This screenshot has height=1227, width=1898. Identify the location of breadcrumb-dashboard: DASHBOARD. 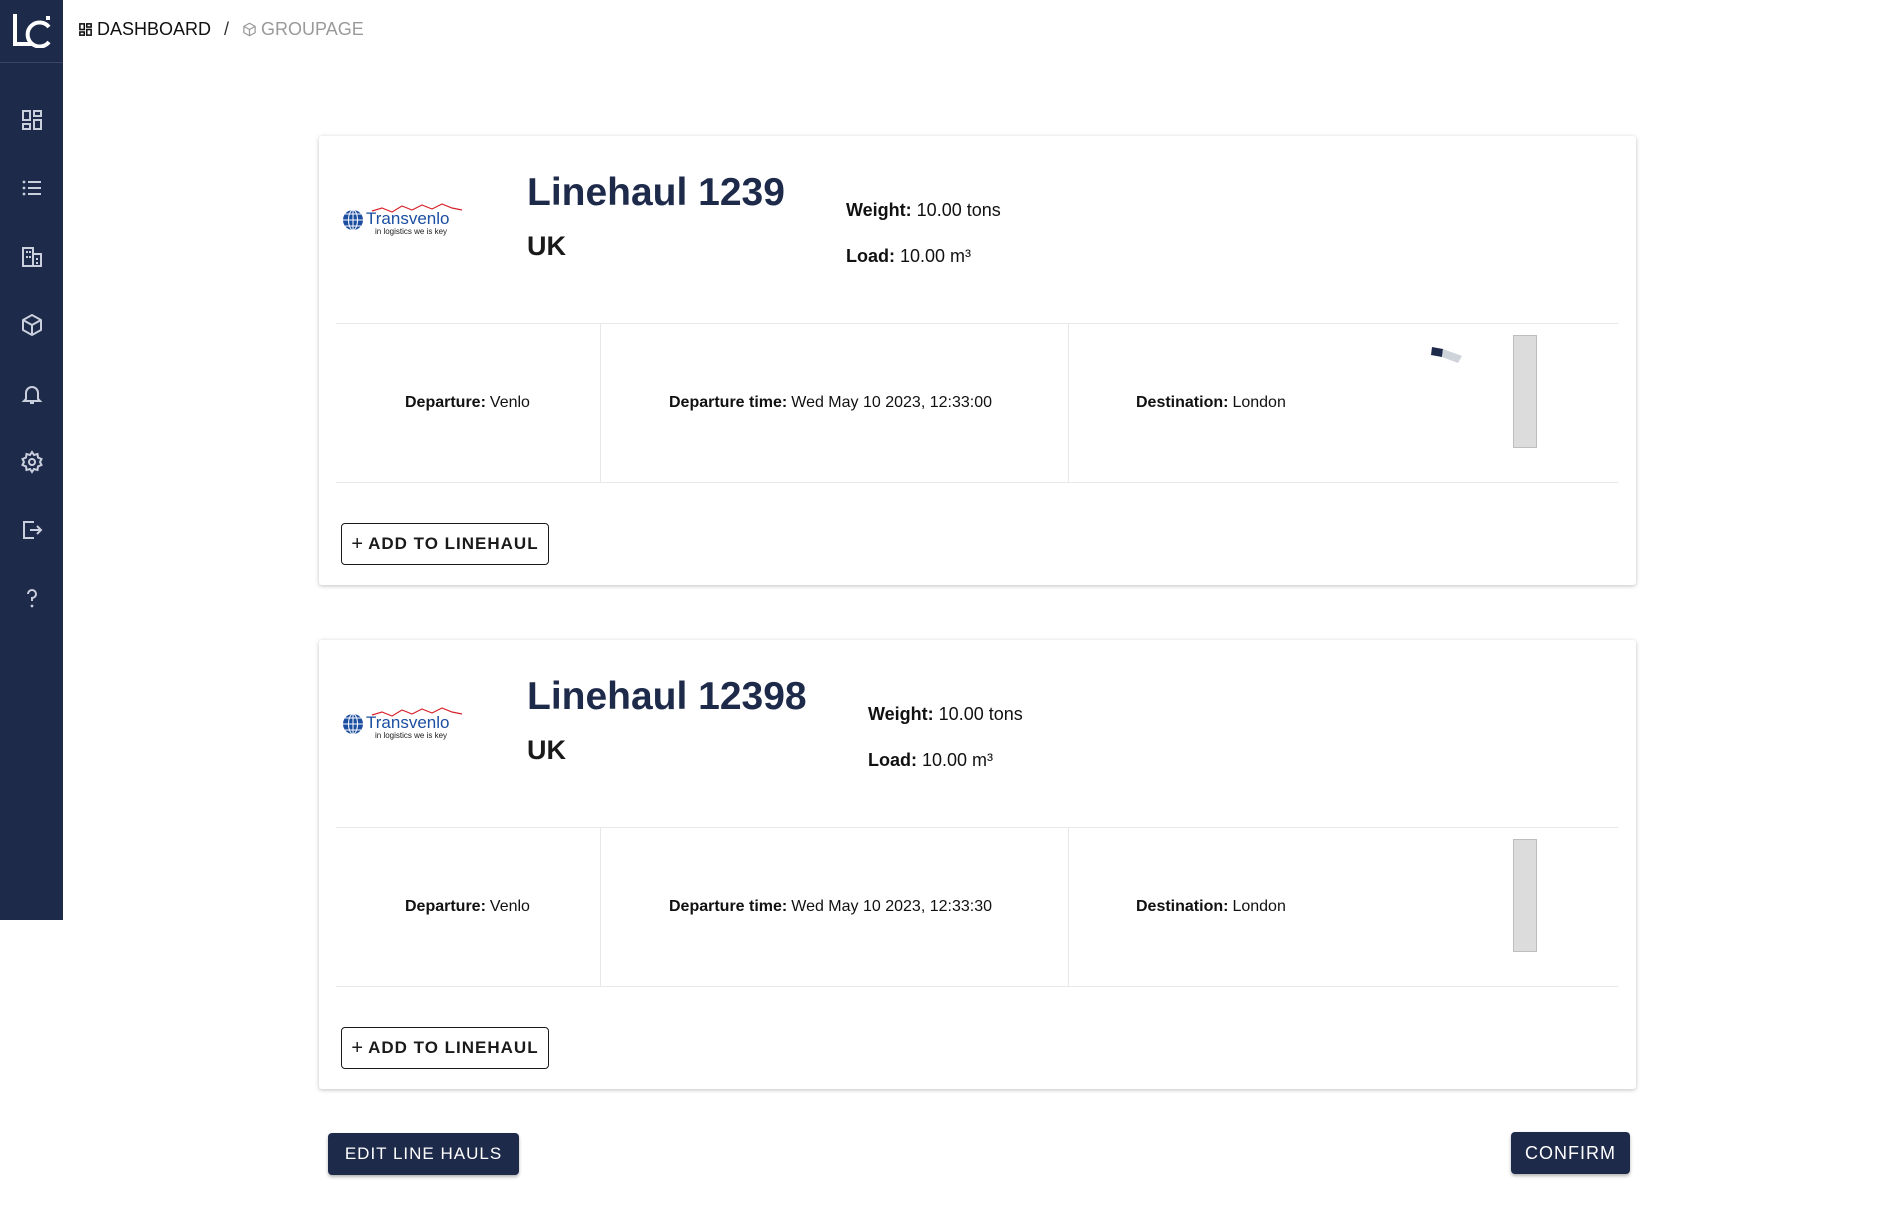
(144, 29).